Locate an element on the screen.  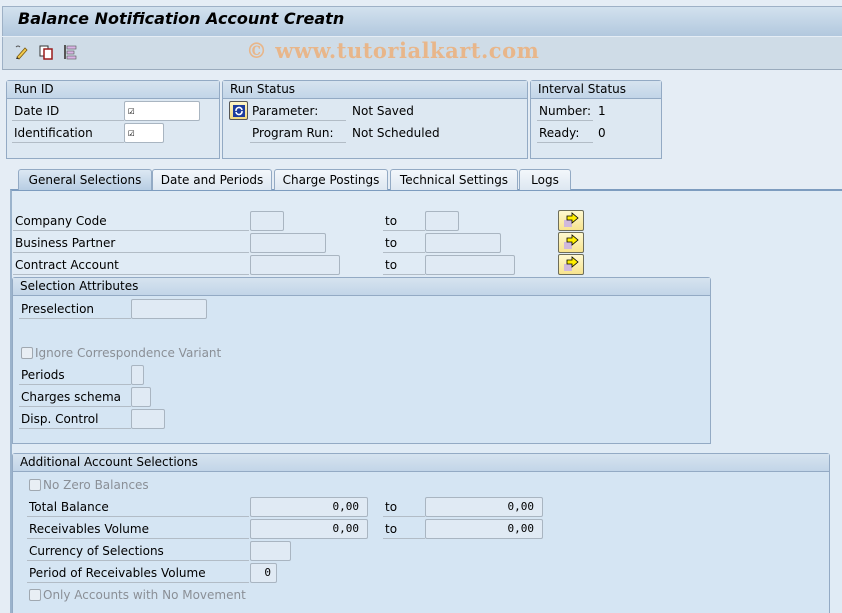
no-zero-balances-checkbox: No Zero Balances is located at coordinates (88, 485).